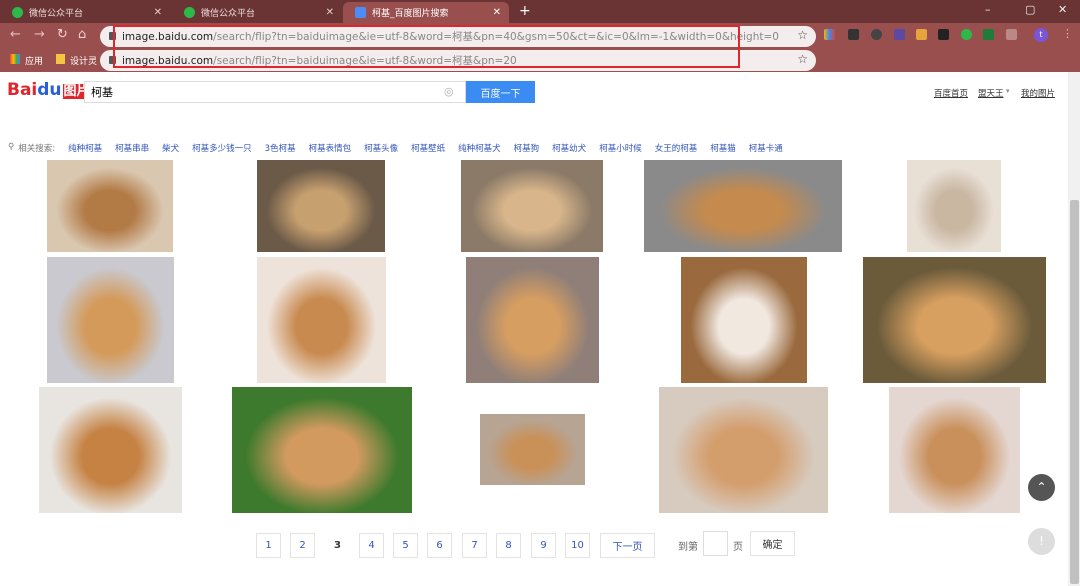  What do you see at coordinates (1041, 487) in the screenshot?
I see `back-to-top-button: ⌃` at bounding box center [1041, 487].